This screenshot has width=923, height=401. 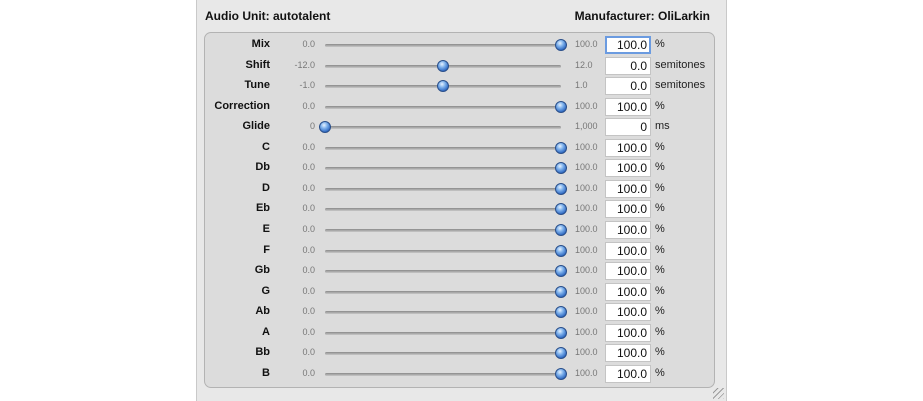 I want to click on slider-thumb-mix, so click(x=561, y=45).